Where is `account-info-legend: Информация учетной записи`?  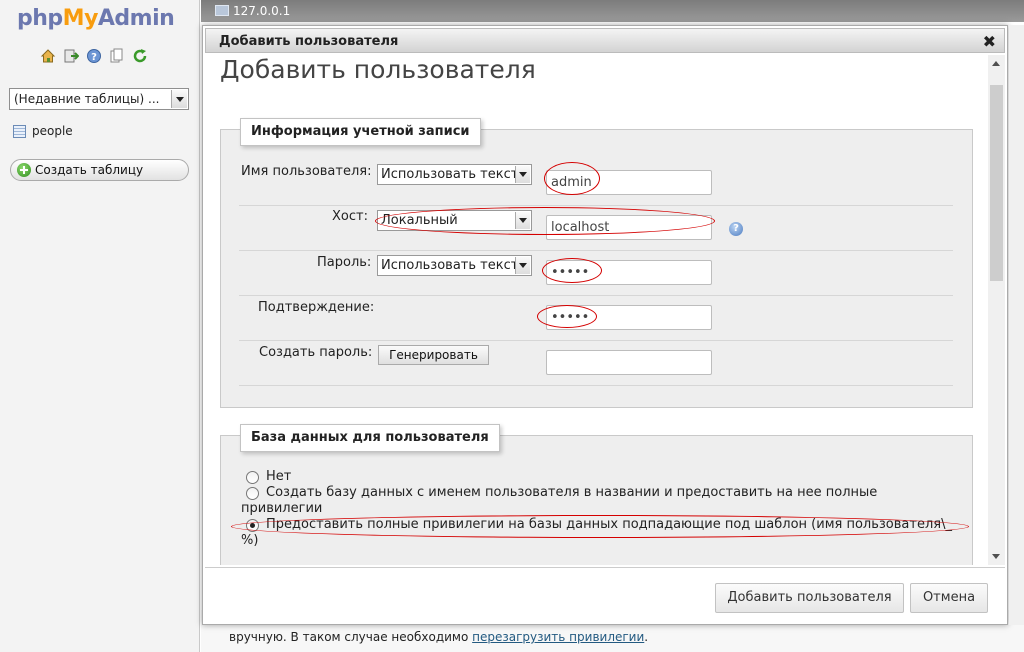 account-info-legend: Информация учетной записи is located at coordinates (360, 132).